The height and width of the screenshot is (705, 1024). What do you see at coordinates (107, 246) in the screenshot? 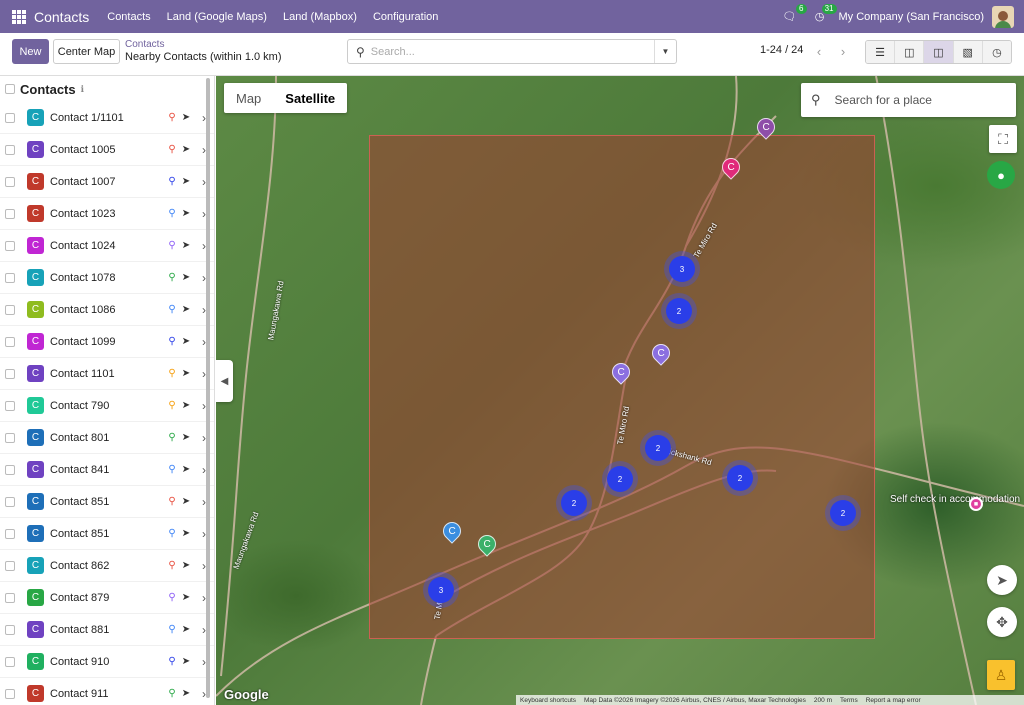
I see `contact-list-item: C Contact 1024 ⚲ ➤ ›` at bounding box center [107, 246].